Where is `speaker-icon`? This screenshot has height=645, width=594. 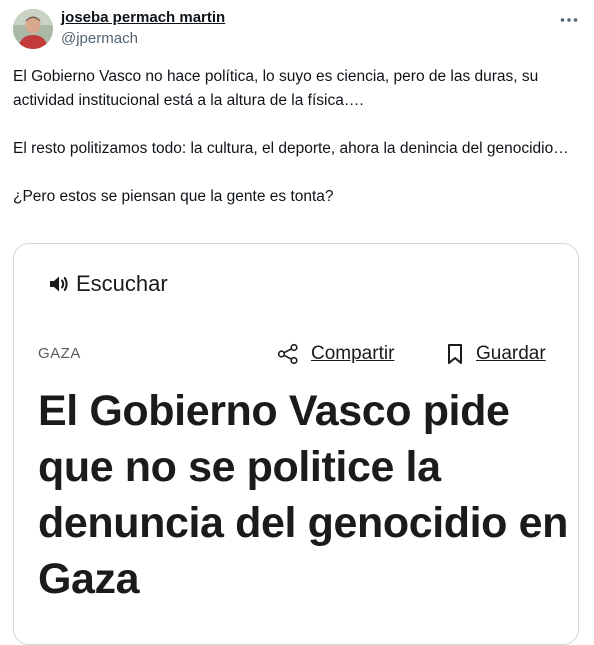 speaker-icon is located at coordinates (59, 284).